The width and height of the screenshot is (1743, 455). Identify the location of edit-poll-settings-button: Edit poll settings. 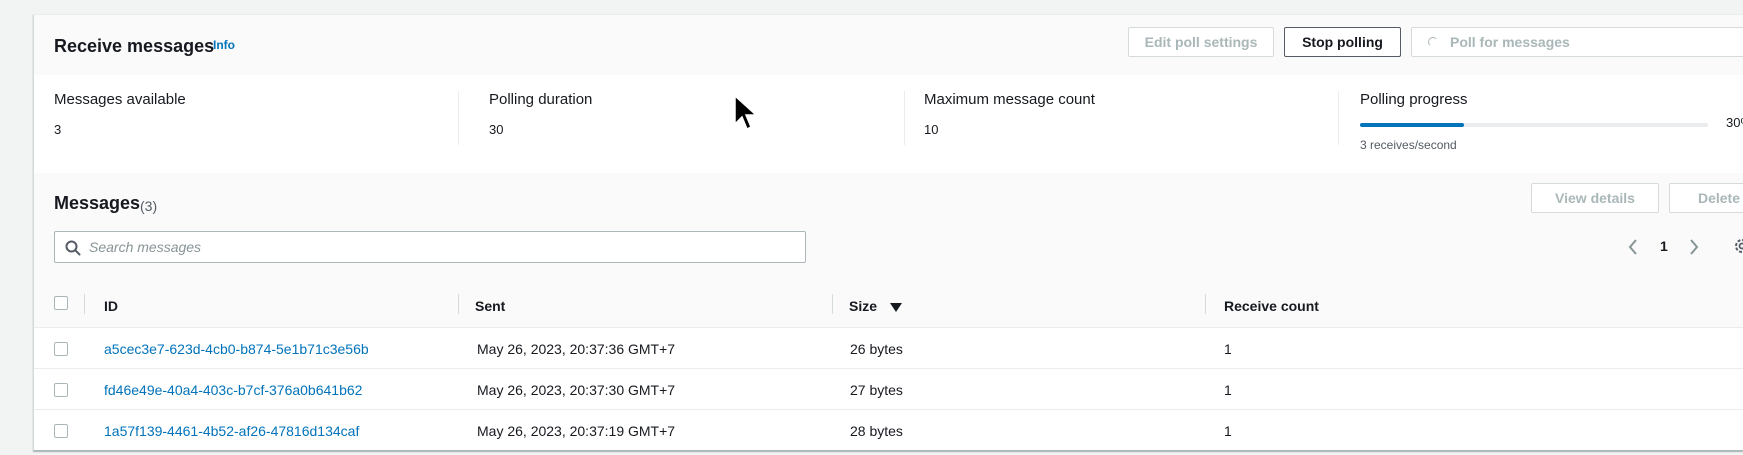
(1201, 42).